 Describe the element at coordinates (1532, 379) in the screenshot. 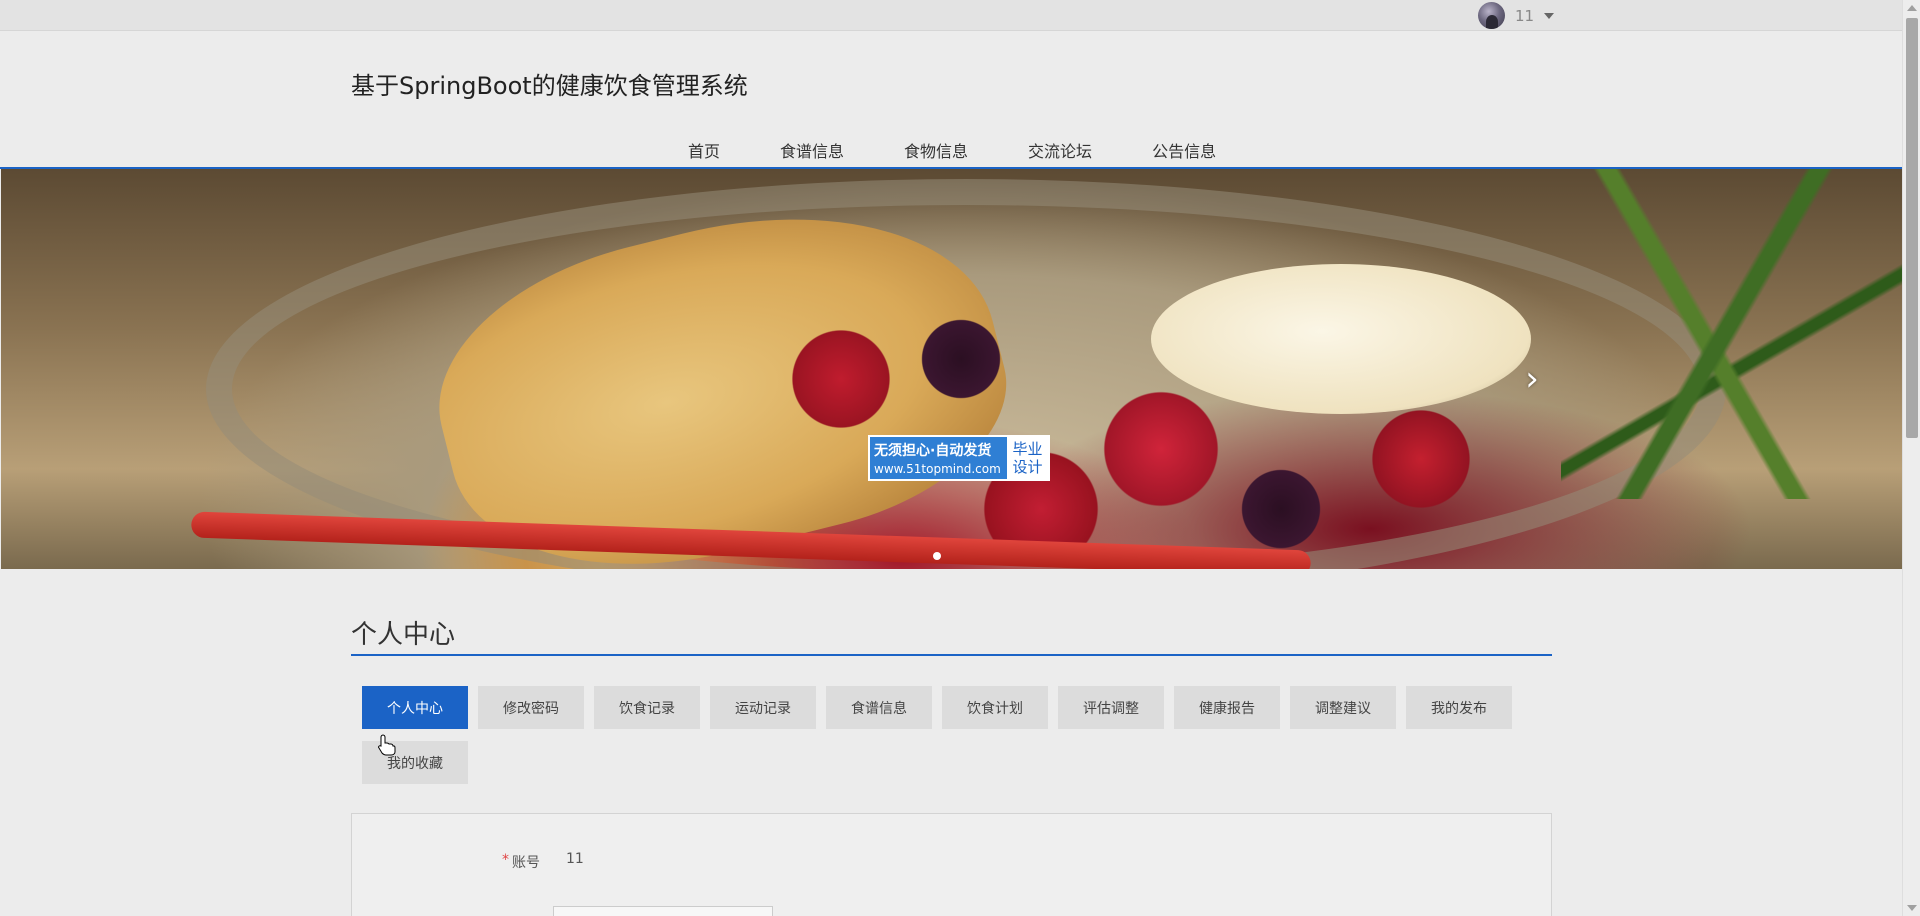

I see `carousel-next-icon: ›` at that location.